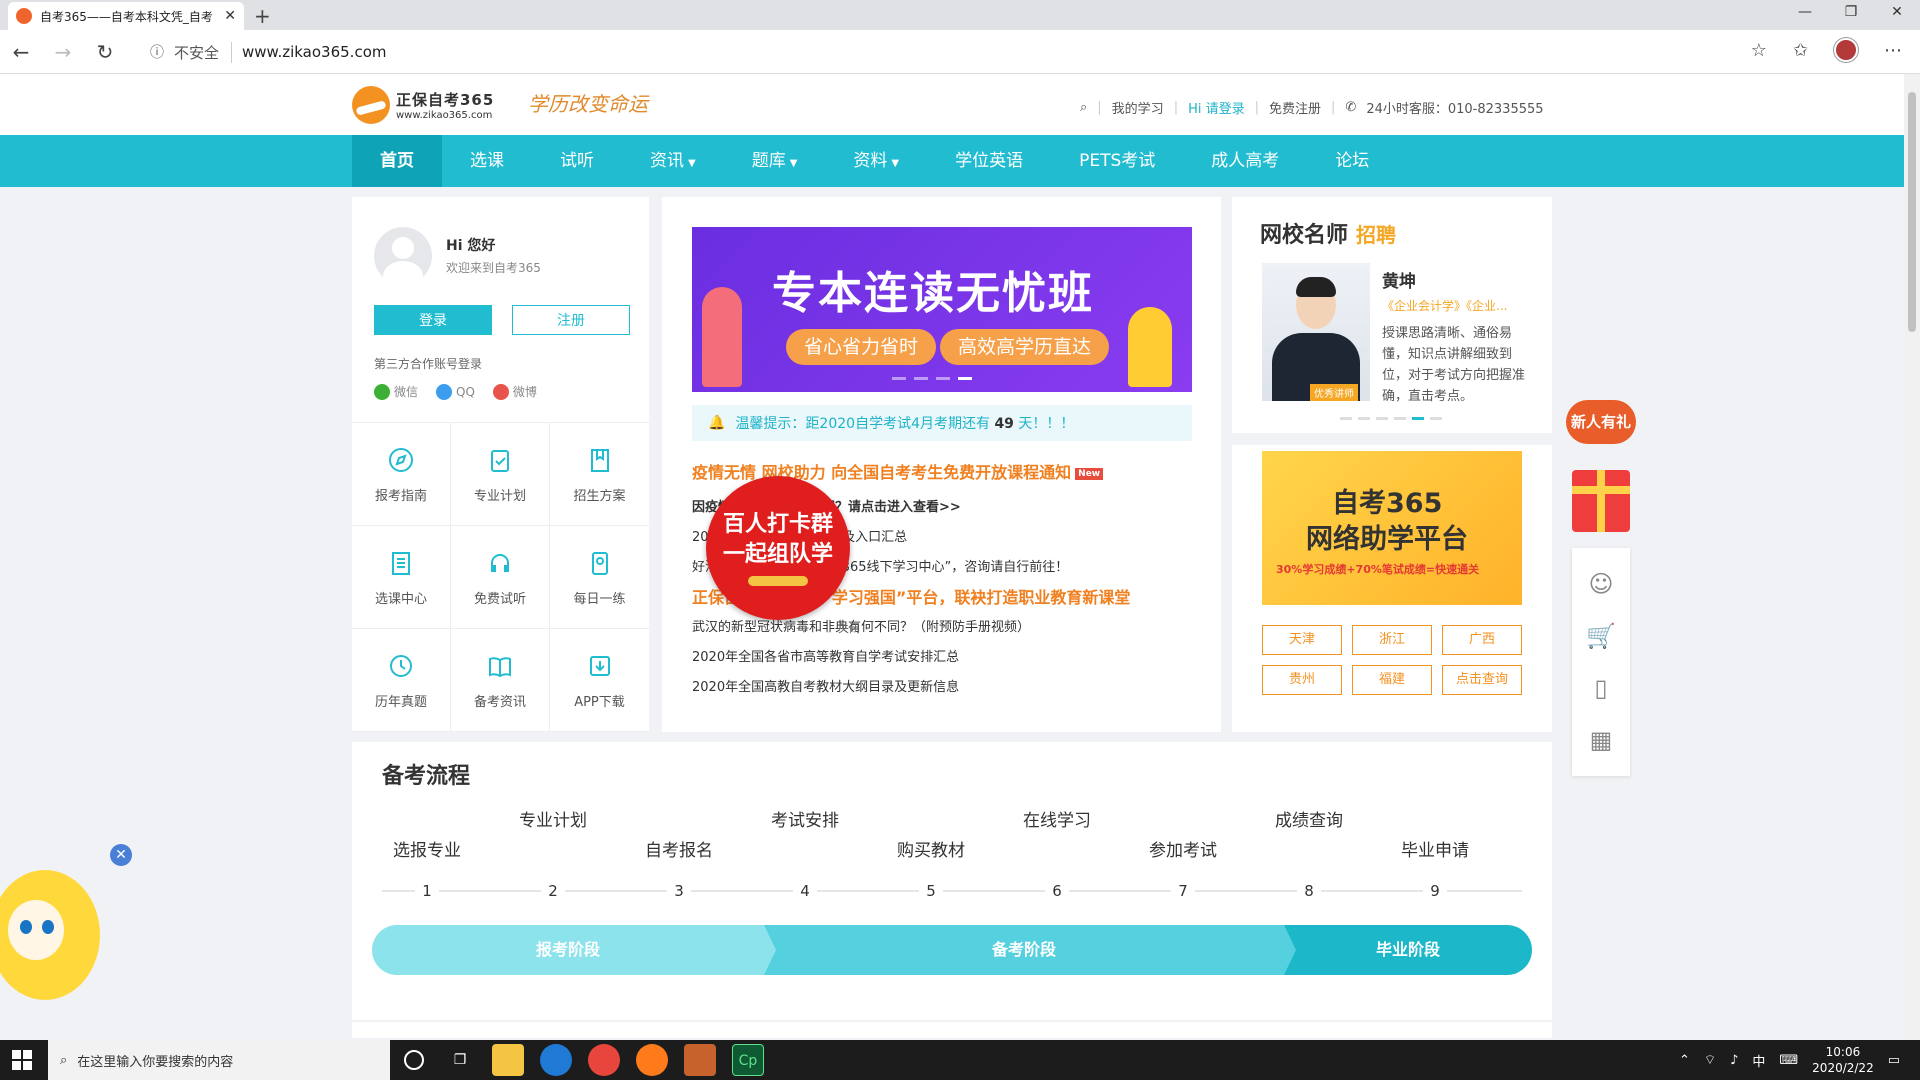  Describe the element at coordinates (1805, 15) in the screenshot. I see `minimize-button: —` at that location.